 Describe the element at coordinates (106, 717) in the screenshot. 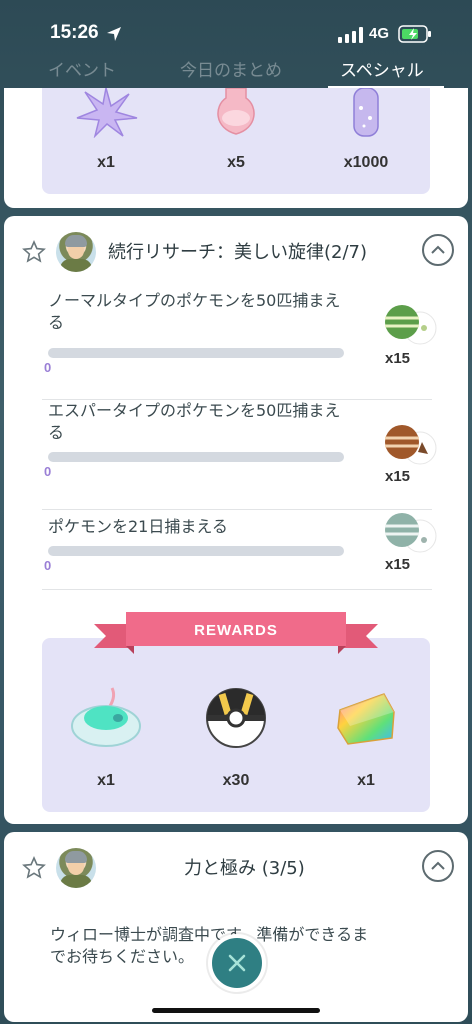

I see `incubator-icon` at that location.